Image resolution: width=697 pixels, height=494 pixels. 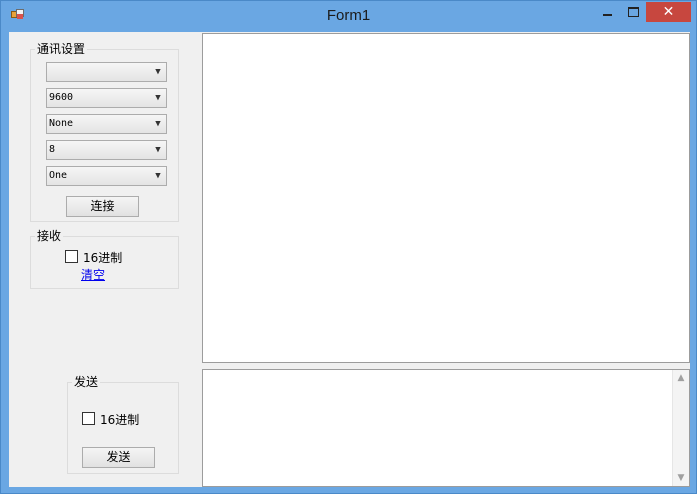 What do you see at coordinates (680, 428) in the screenshot?
I see `send-textbox-scrollbar: ▲ ▼` at bounding box center [680, 428].